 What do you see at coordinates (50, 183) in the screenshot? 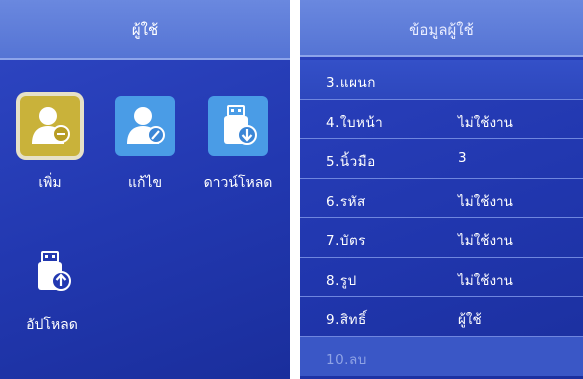
I see `menu-label-add: เพิ่ม` at bounding box center [50, 183].